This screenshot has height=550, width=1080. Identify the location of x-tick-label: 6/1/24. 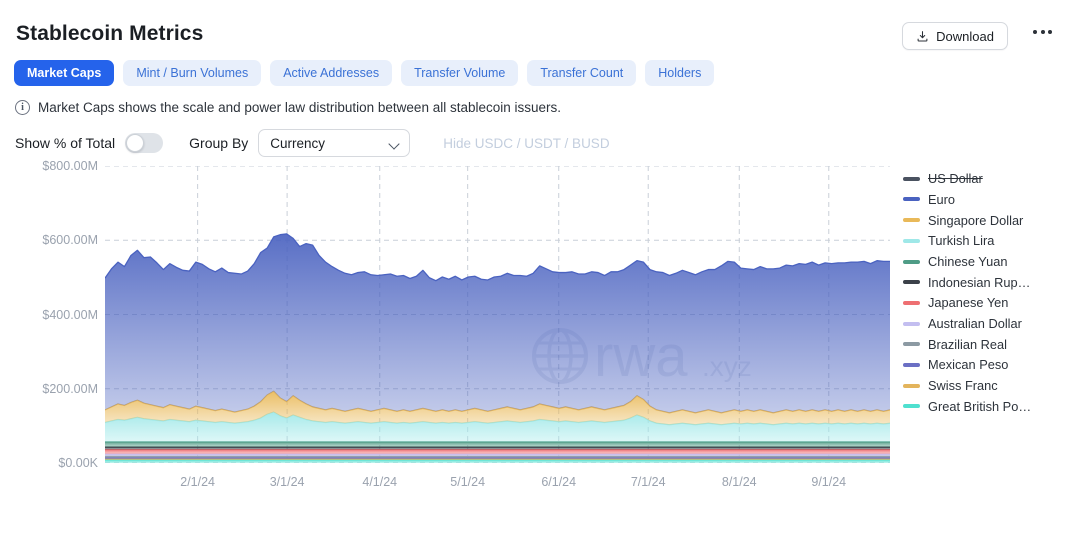
(559, 482).